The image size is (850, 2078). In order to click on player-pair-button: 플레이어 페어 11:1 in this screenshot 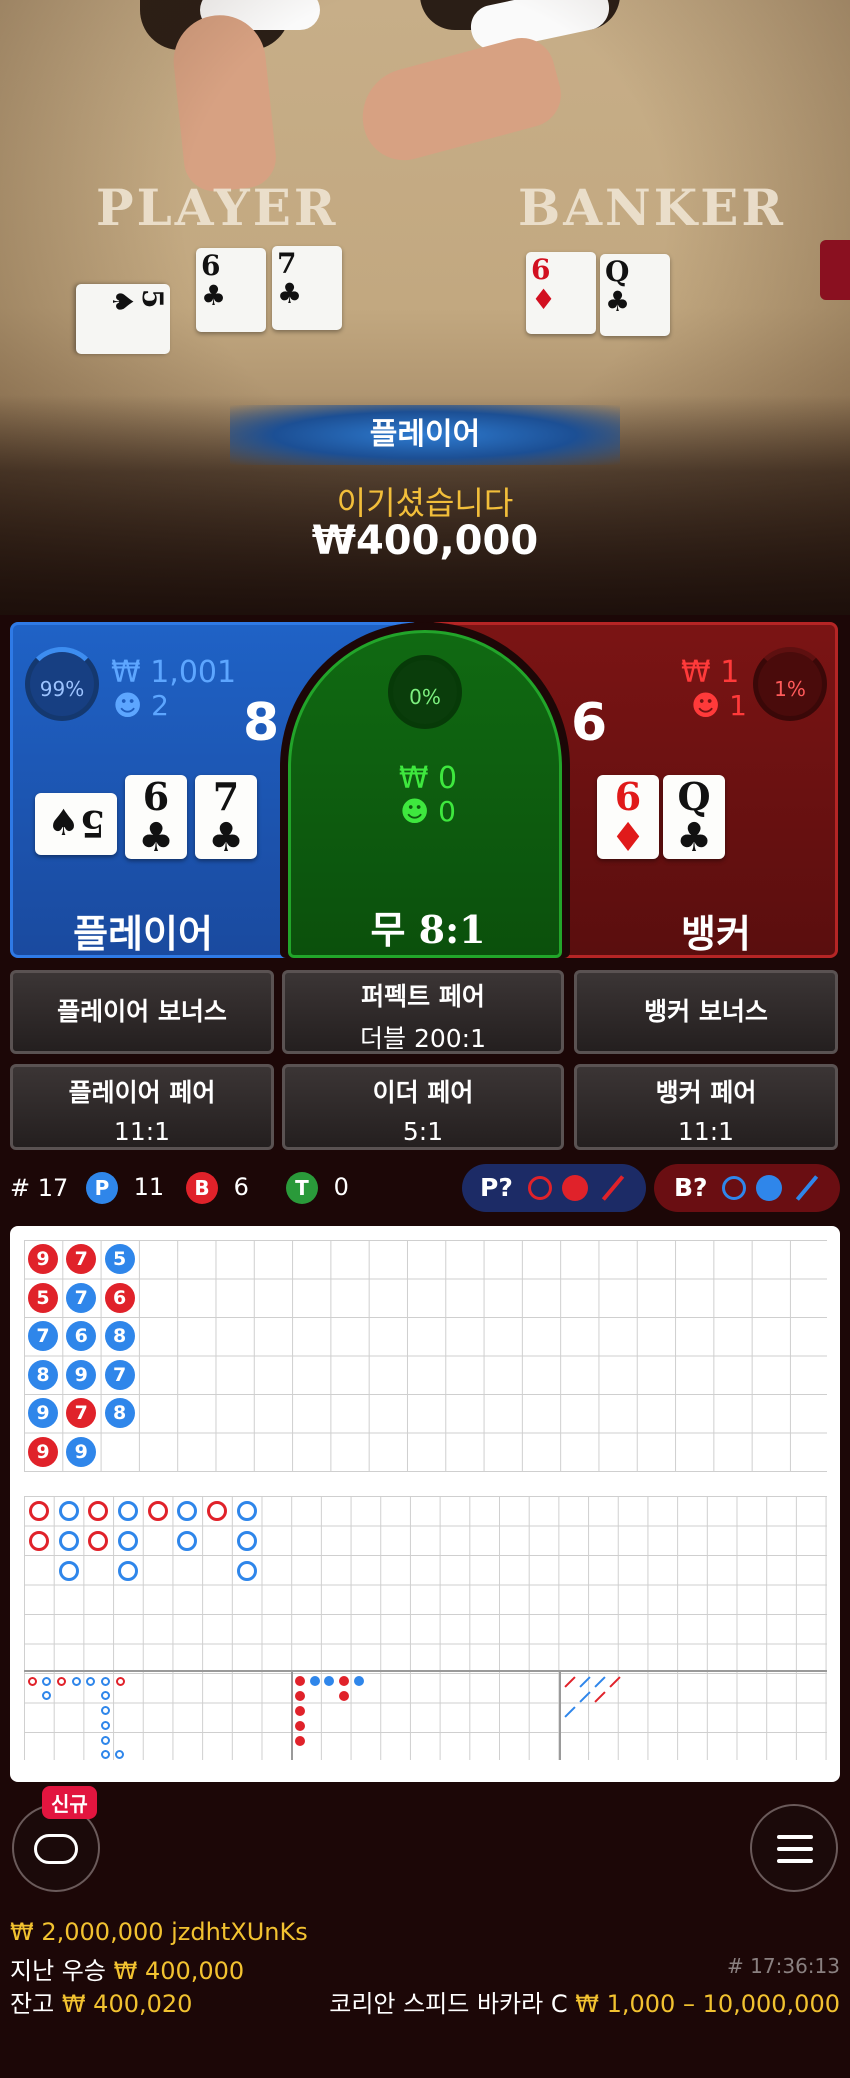, I will do `click(142, 1107)`.